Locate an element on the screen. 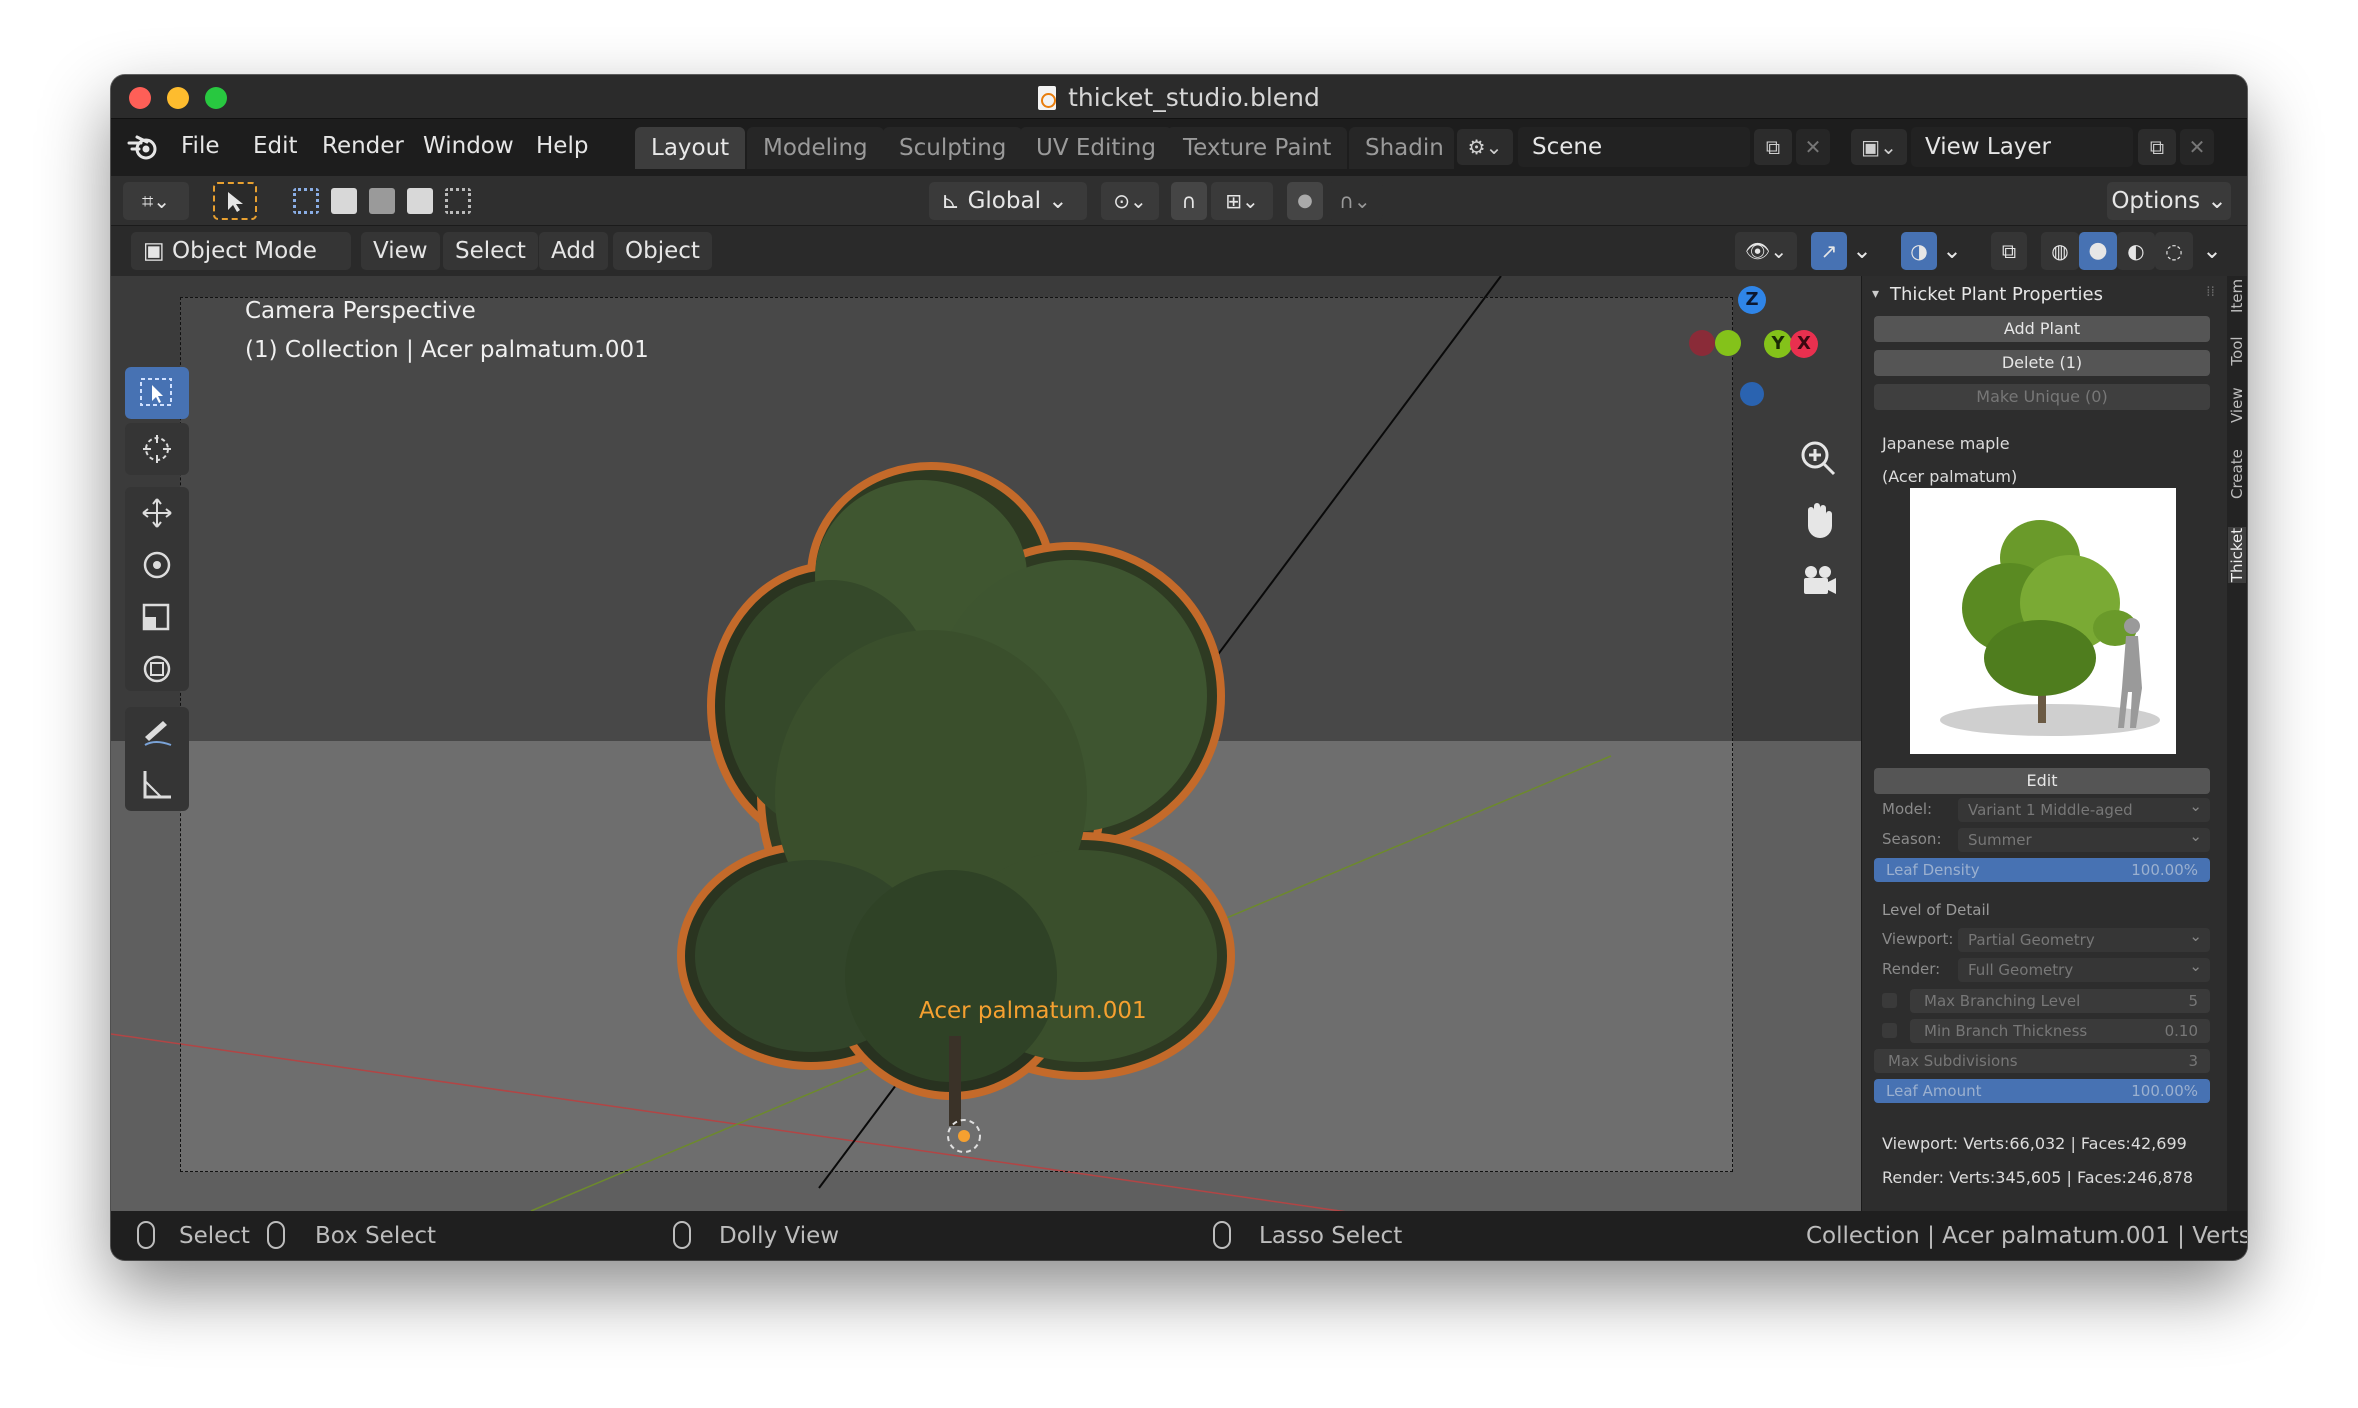 The image size is (2358, 1408). active-tool-button is located at coordinates (235, 201).